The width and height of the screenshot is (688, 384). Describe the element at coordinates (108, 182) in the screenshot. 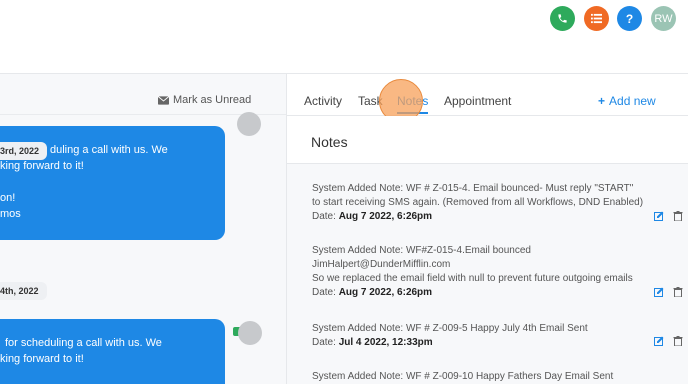

I see `message-line` at that location.